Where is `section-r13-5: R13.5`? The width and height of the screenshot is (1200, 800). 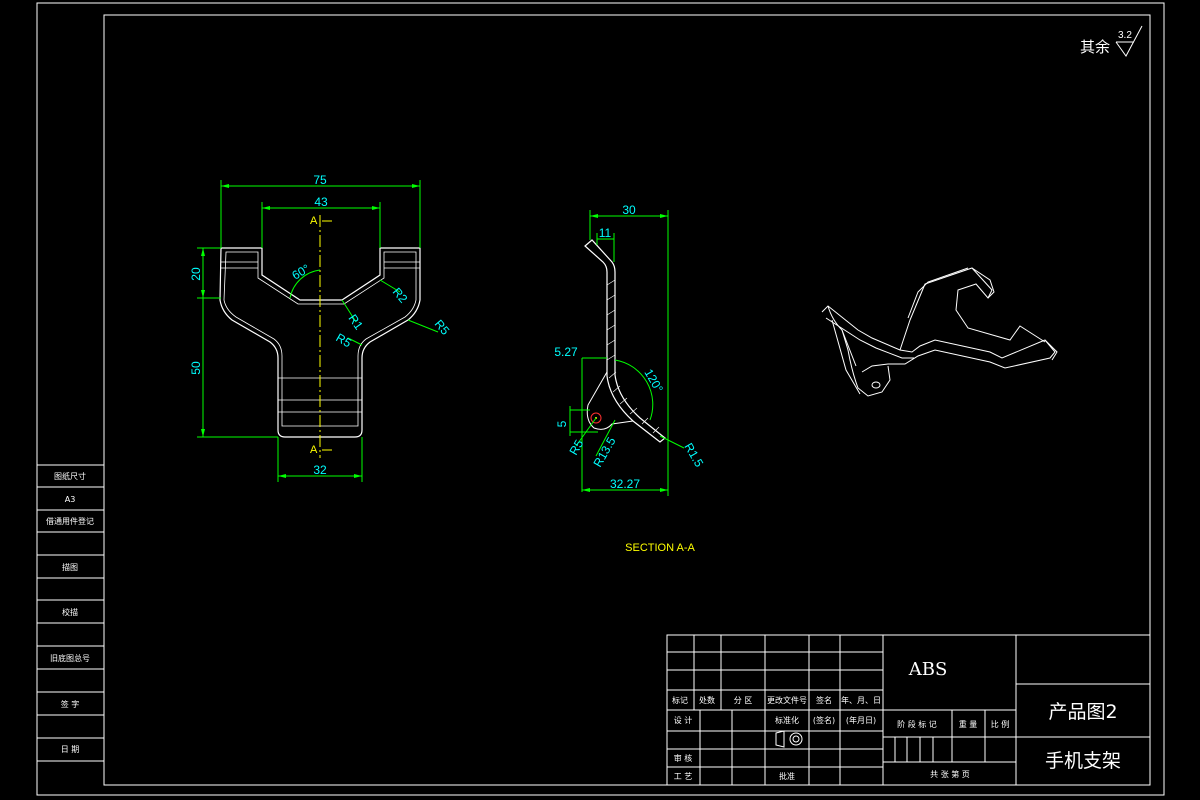
section-r13-5: R13.5 is located at coordinates (604, 451).